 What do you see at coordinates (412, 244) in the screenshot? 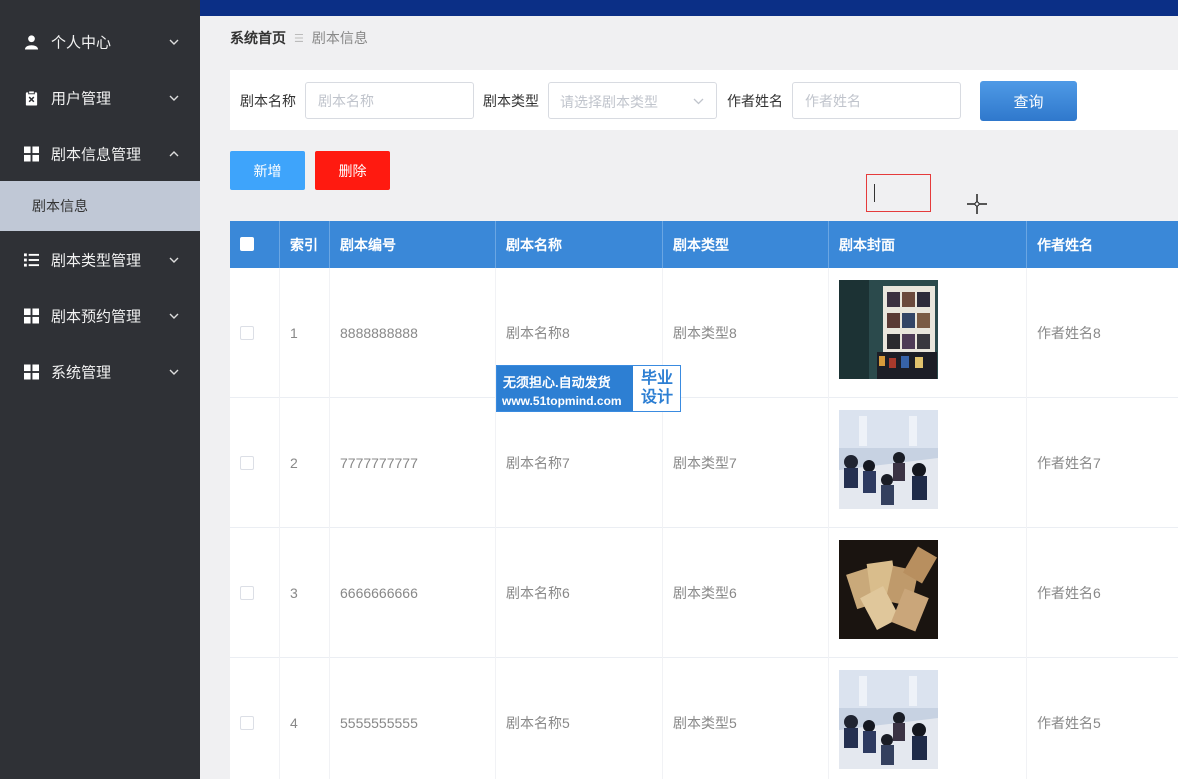
I see `column-header-code: 剧本编号` at bounding box center [412, 244].